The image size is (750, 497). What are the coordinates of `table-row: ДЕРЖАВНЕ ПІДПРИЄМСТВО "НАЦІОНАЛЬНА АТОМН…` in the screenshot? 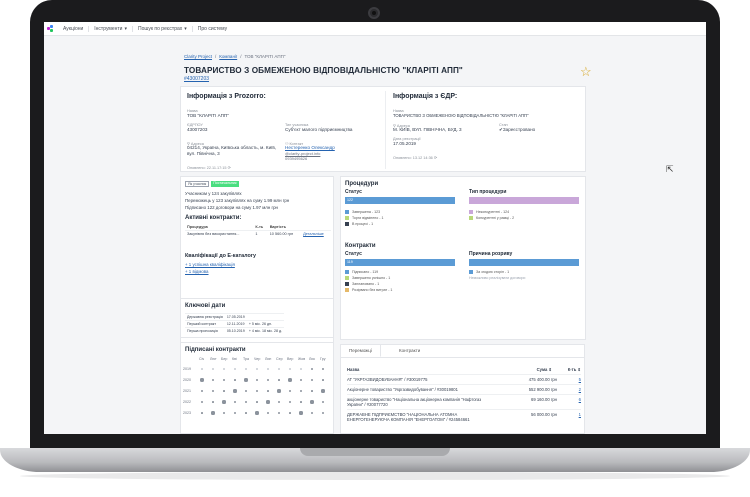 It's located at (464, 416).